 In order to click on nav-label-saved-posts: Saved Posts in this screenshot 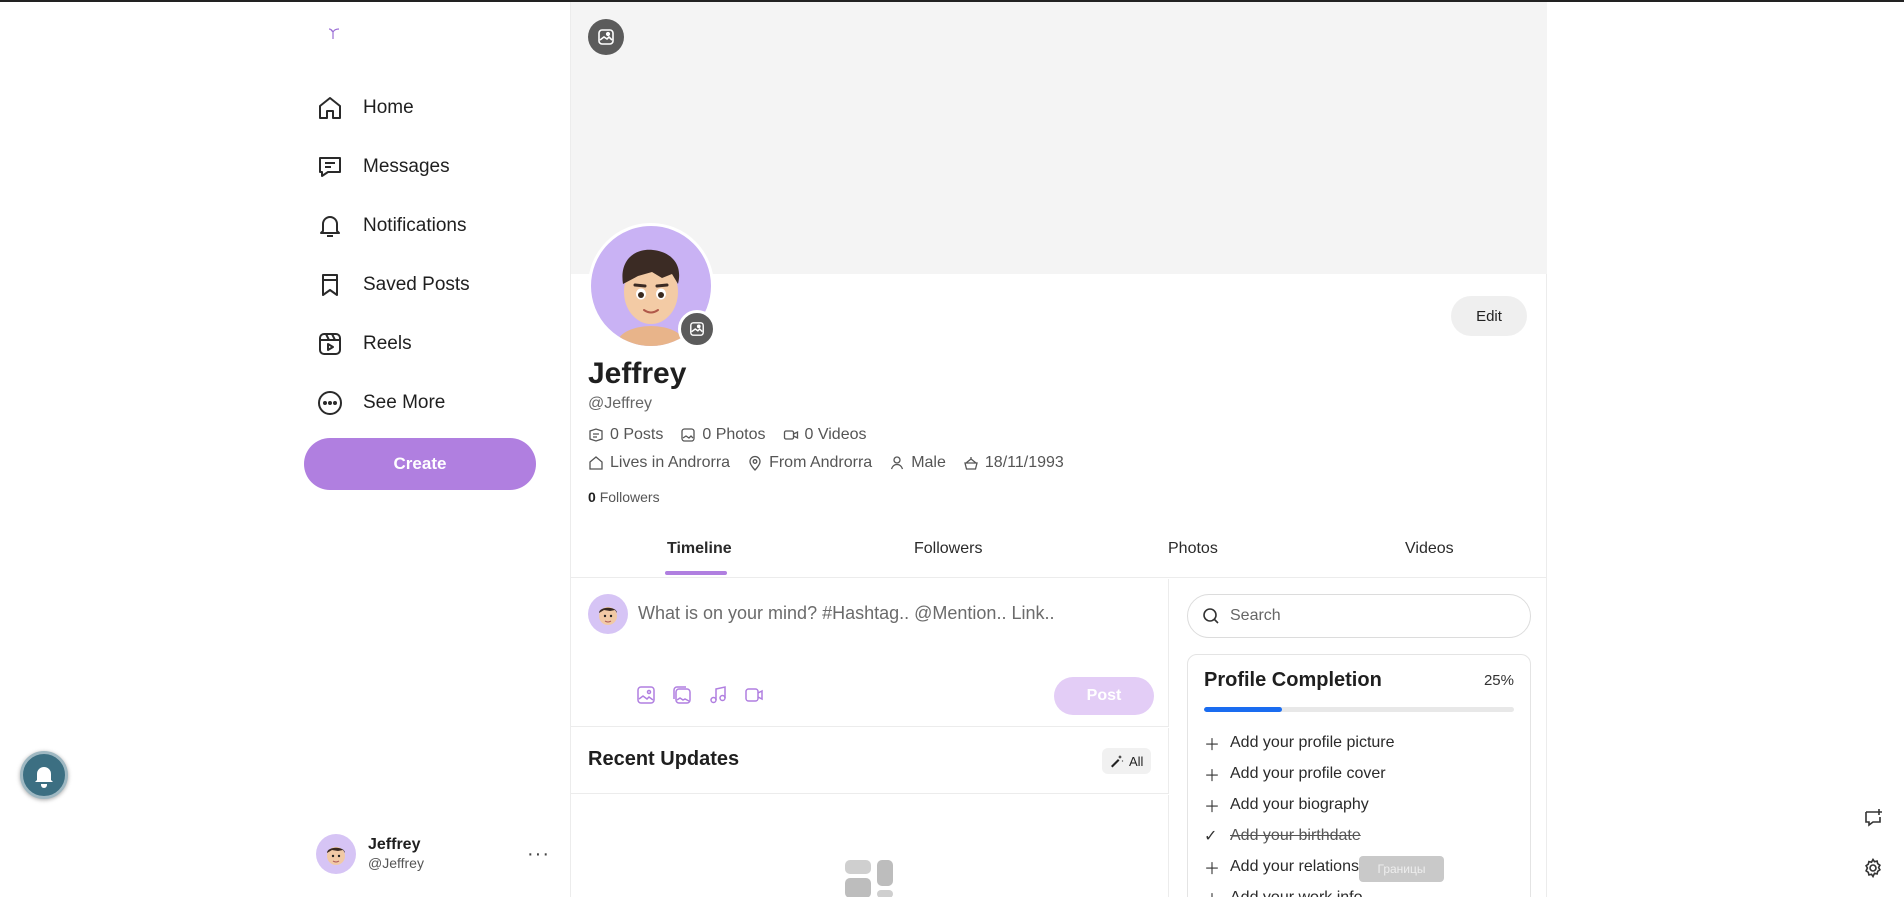, I will do `click(416, 284)`.